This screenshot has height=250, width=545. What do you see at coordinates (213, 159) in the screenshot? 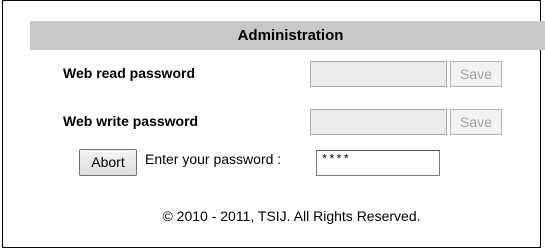
I see `password-prompt-label: Enter your password :` at bounding box center [213, 159].